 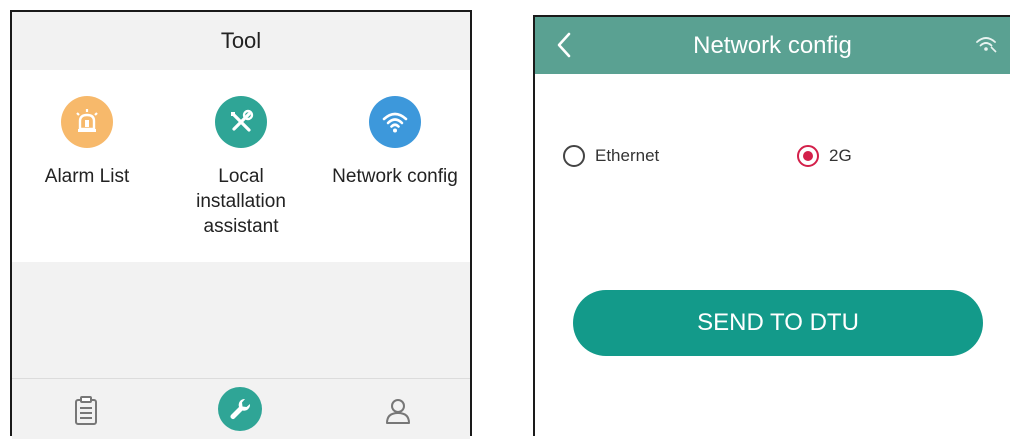 I want to click on nav-tools, so click(x=240, y=409).